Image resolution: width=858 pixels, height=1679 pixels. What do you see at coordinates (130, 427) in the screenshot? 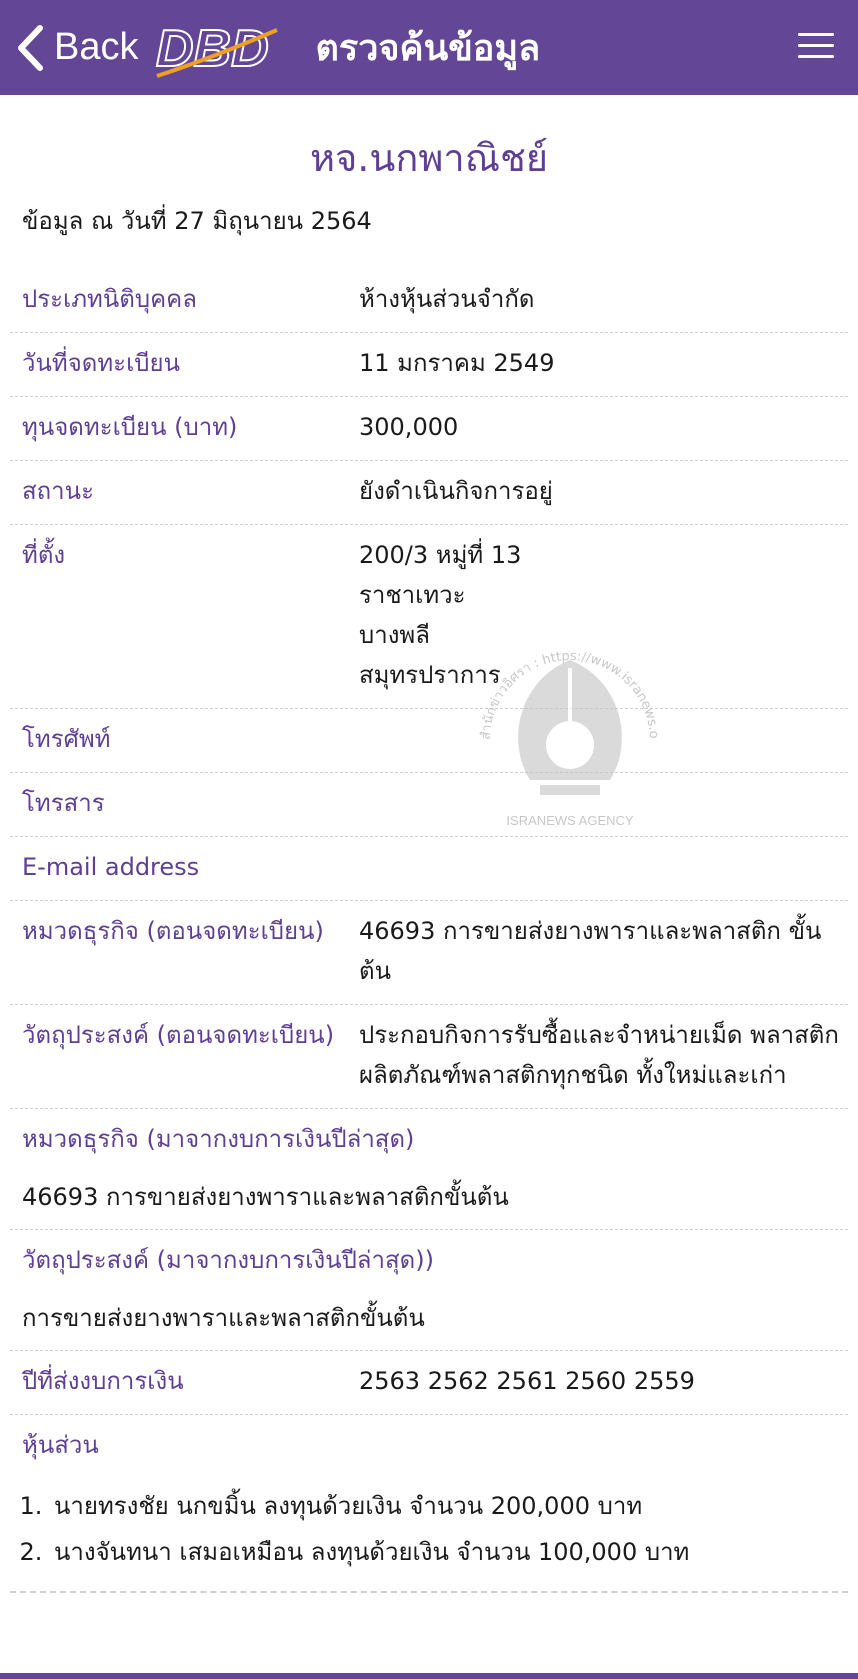
I see `field-label: ทุนจดทะเบียน (บาท)` at bounding box center [130, 427].